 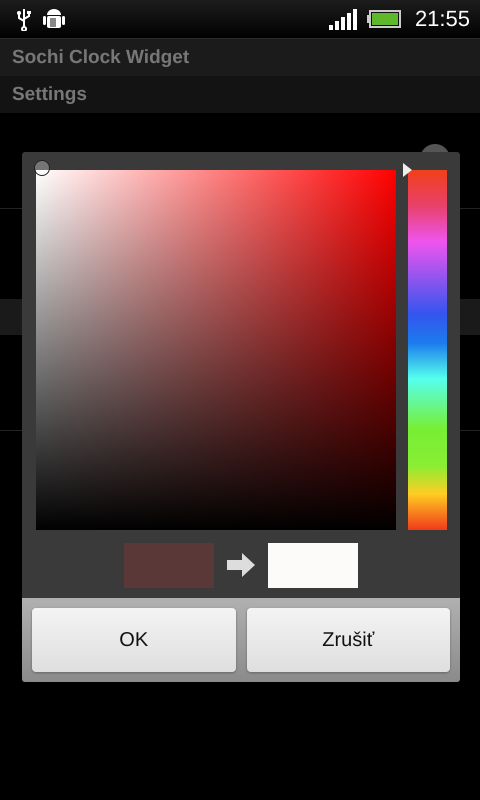 I want to click on dialog-button: OK, so click(x=134, y=640).